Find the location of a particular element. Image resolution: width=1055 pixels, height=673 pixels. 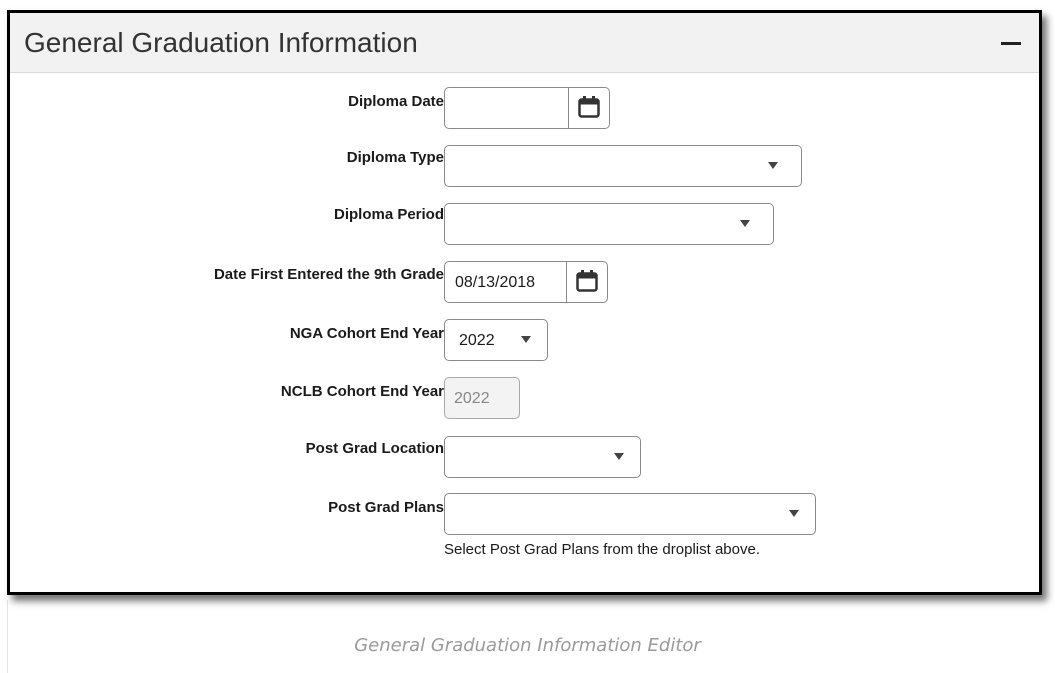

nga-cohort-label: NGA Cohort End Year: is located at coordinates (369, 333).